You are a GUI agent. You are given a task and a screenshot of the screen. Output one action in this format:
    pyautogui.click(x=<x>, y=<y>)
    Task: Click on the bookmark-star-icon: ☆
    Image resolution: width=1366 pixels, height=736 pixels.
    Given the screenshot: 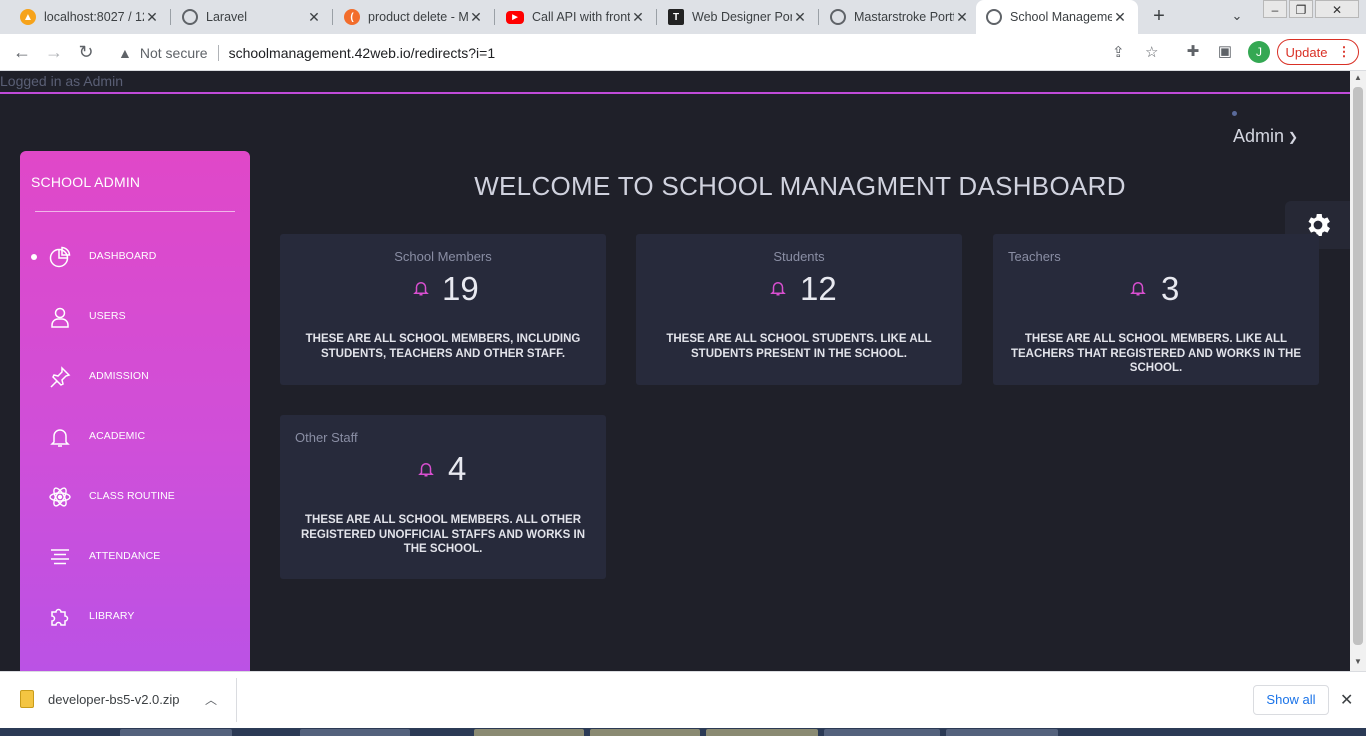 What is the action you would take?
    pyautogui.click(x=1151, y=52)
    